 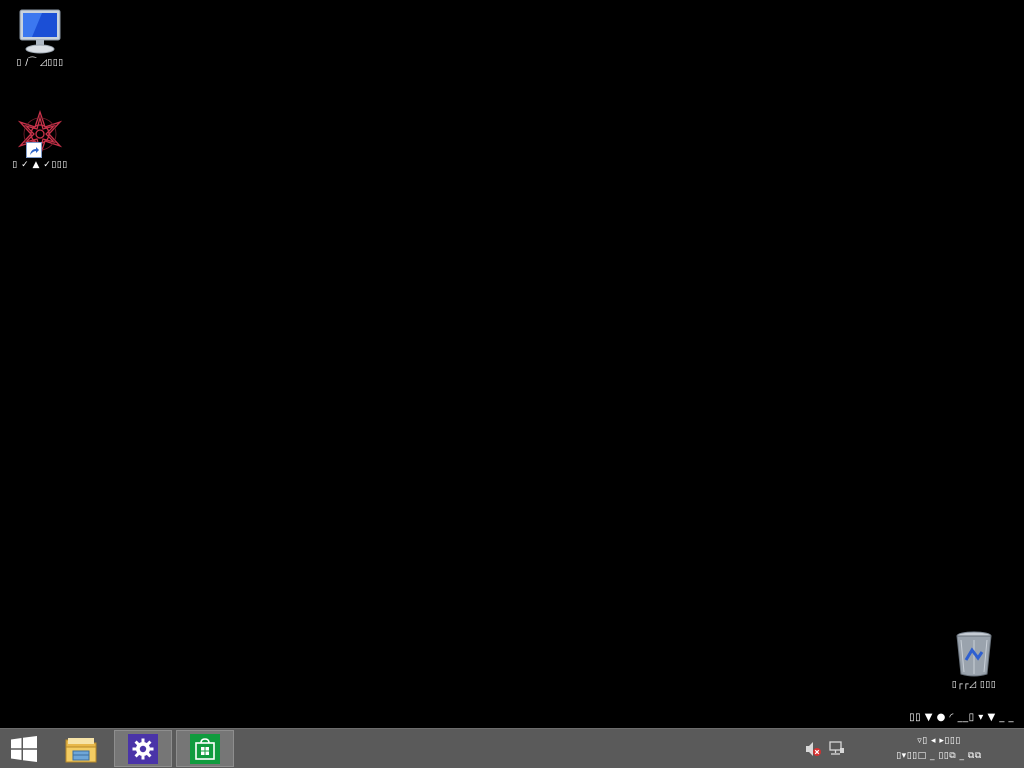 I want to click on recycle-bin-icon, so click(x=974, y=654).